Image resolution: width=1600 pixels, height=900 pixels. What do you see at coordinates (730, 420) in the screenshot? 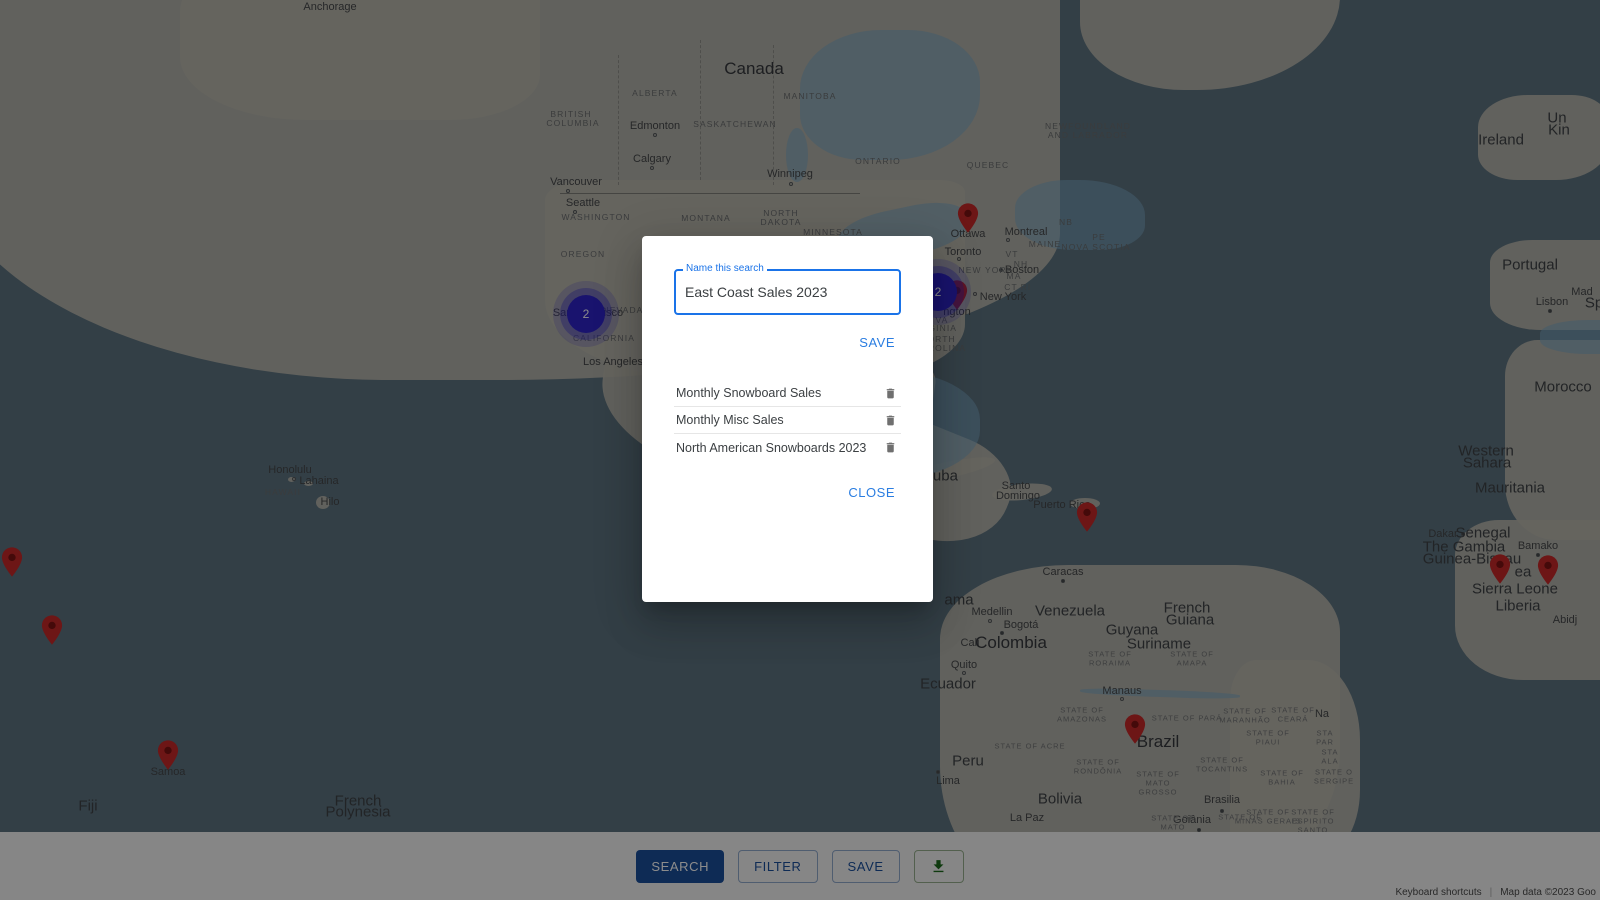
I see `saved-search-name: Monthly Misc Sales` at bounding box center [730, 420].